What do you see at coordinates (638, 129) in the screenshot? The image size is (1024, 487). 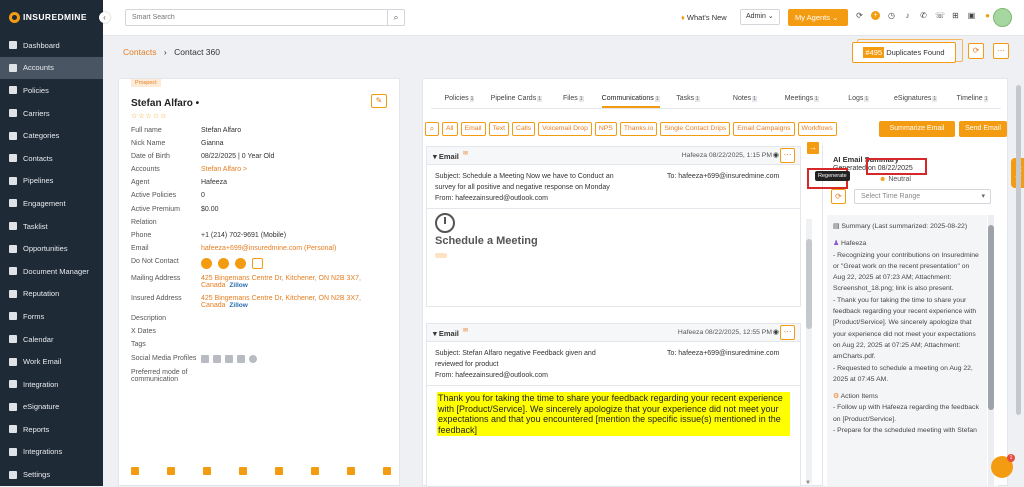 I see `filter-thanks-io: Thanks.io` at bounding box center [638, 129].